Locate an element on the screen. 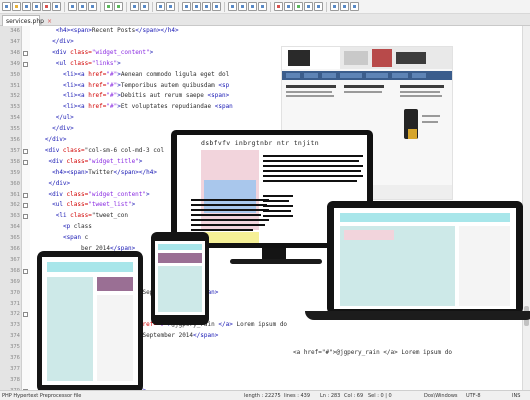  zoom-in-icon is located at coordinates (160, 6).